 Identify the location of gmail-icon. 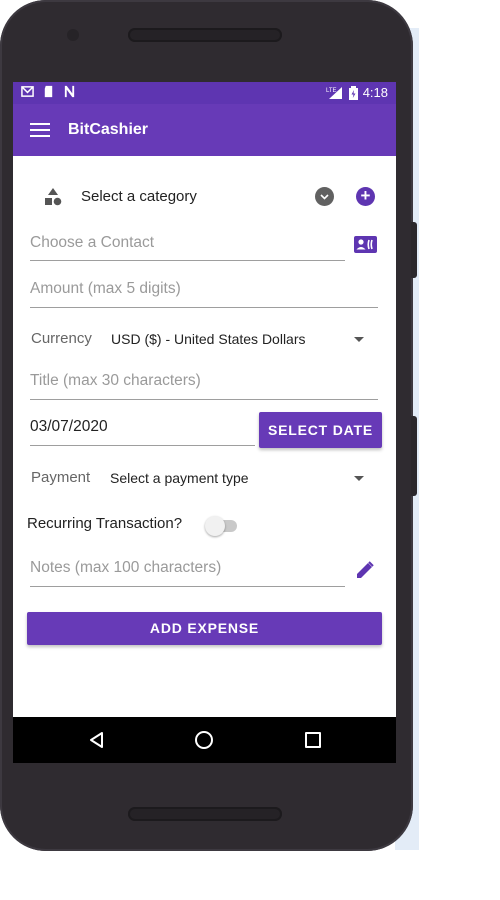
(27, 91).